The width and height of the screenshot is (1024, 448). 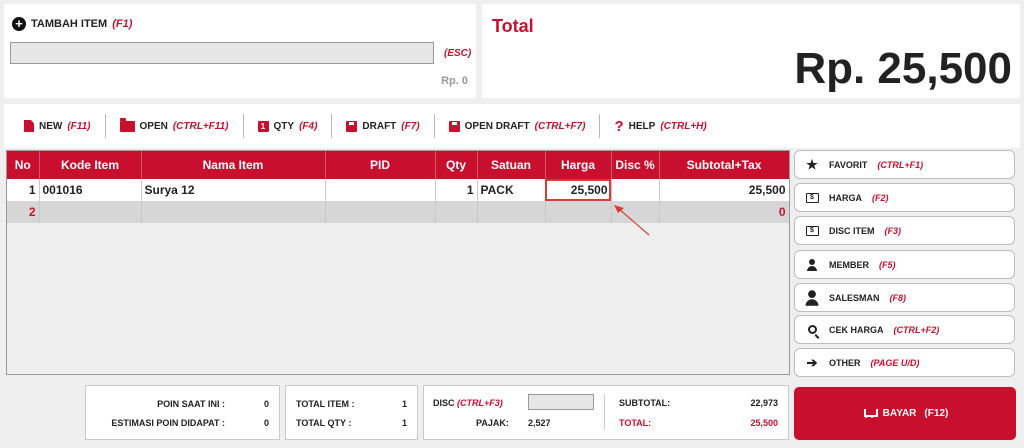 I want to click on open-draft-button: OPEN DRAFT (CTRL+F7), so click(x=517, y=126).